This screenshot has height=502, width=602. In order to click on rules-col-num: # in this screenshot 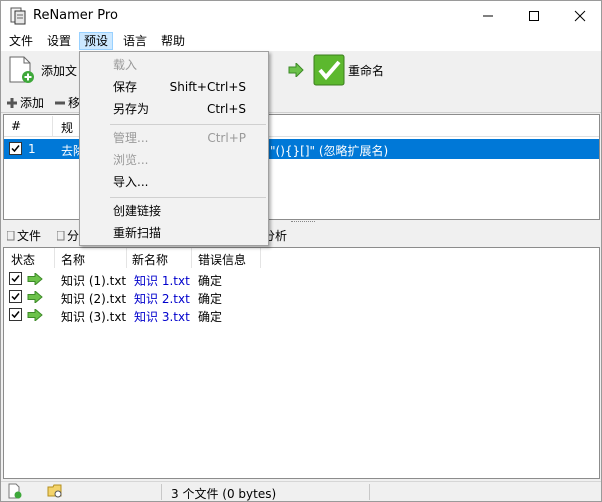, I will do `click(16, 126)`.